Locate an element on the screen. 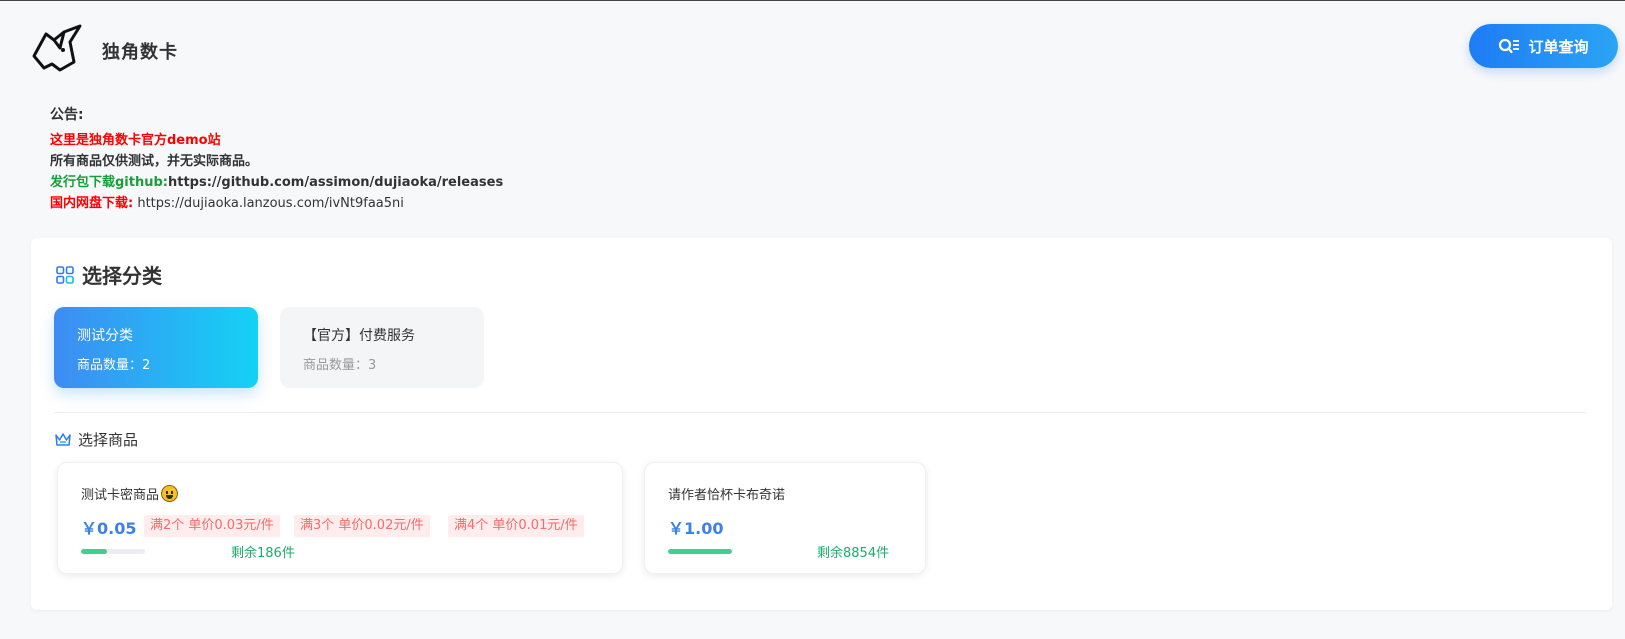 The width and height of the screenshot is (1625, 639). order-query-button: 订单查询 is located at coordinates (1543, 46).